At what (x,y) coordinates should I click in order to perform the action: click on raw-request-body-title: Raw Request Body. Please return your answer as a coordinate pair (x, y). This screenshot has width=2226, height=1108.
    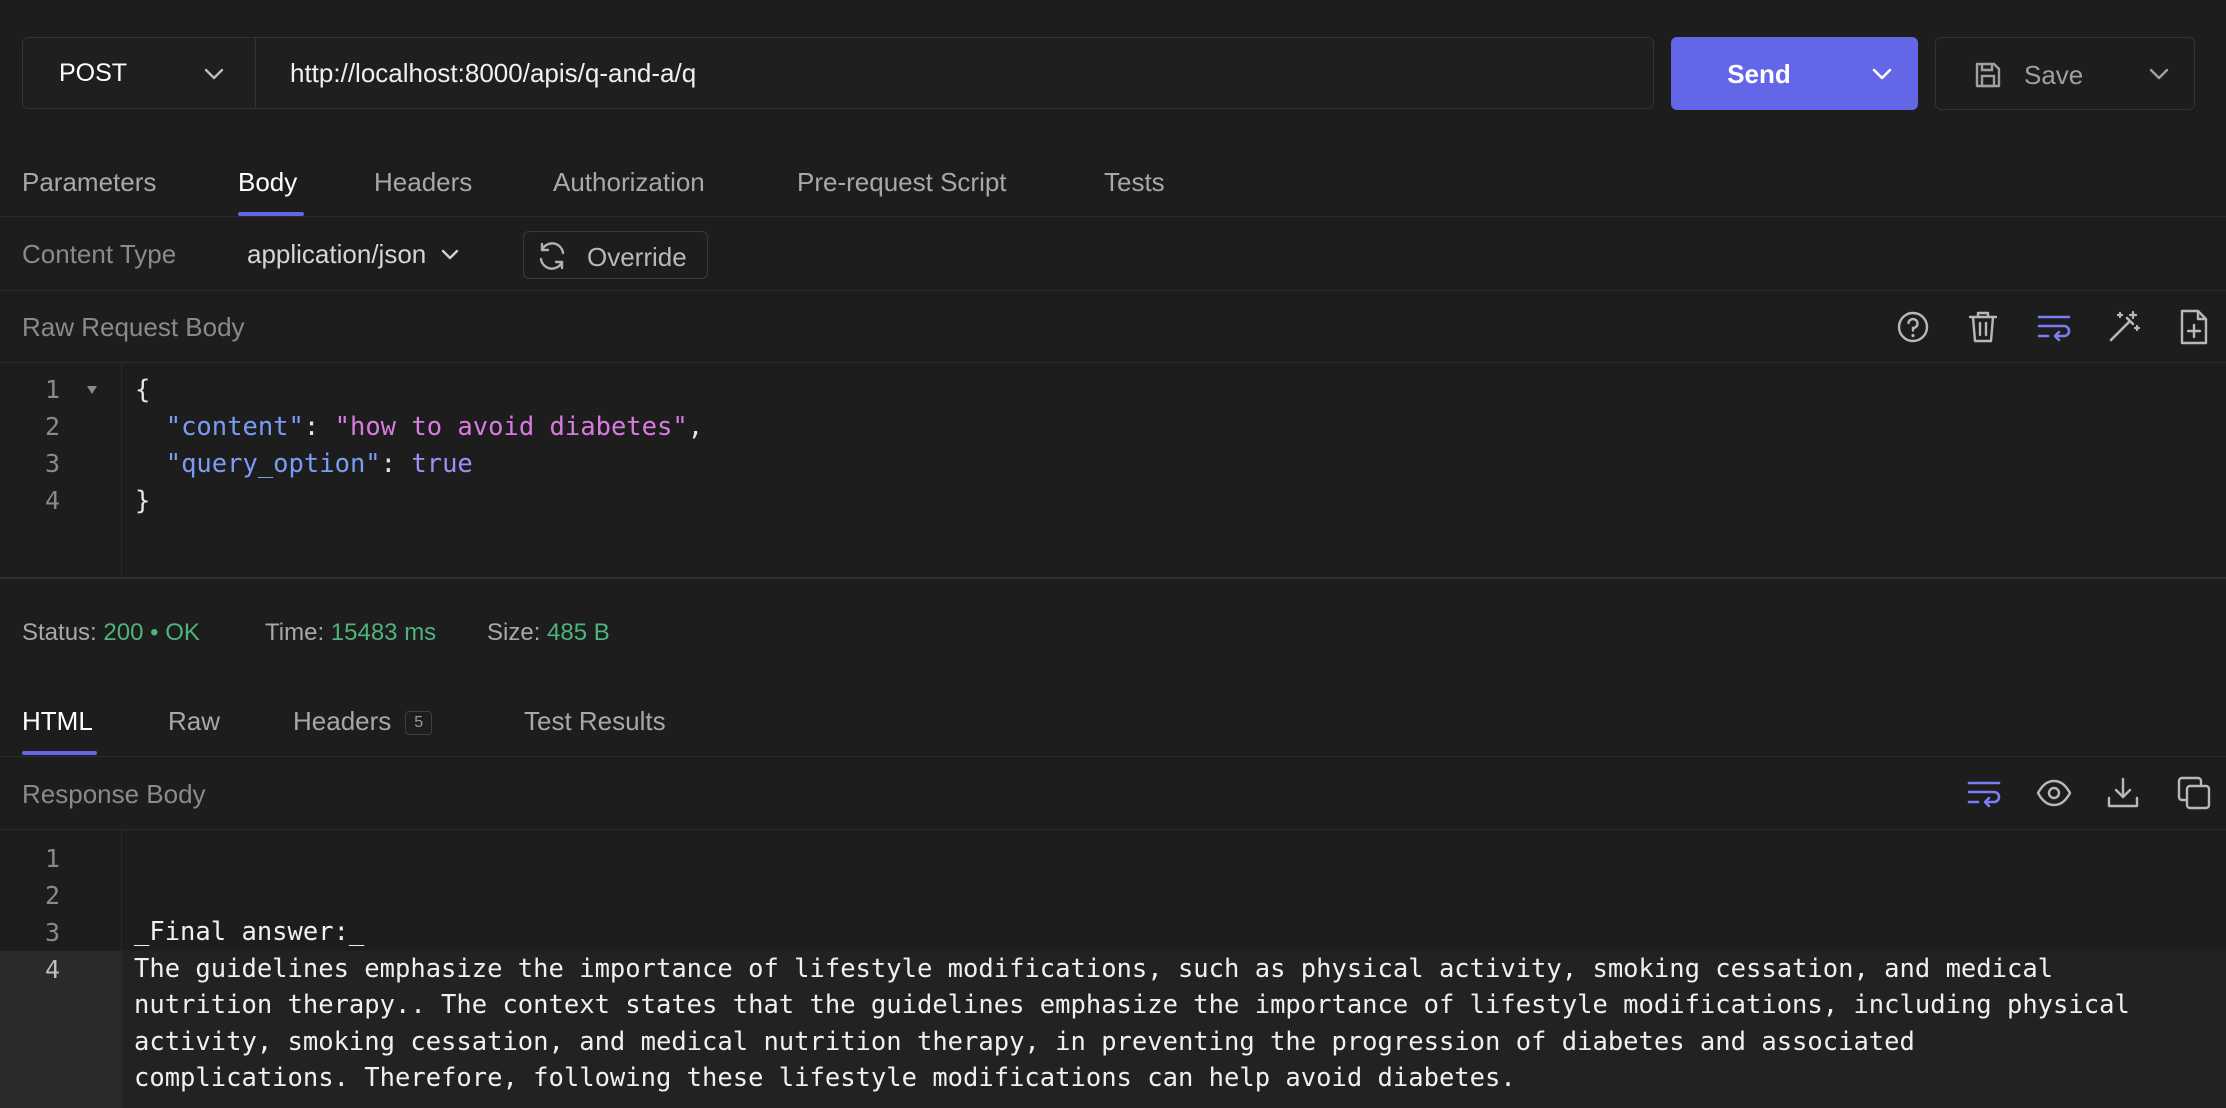
    Looking at the image, I should click on (133, 327).